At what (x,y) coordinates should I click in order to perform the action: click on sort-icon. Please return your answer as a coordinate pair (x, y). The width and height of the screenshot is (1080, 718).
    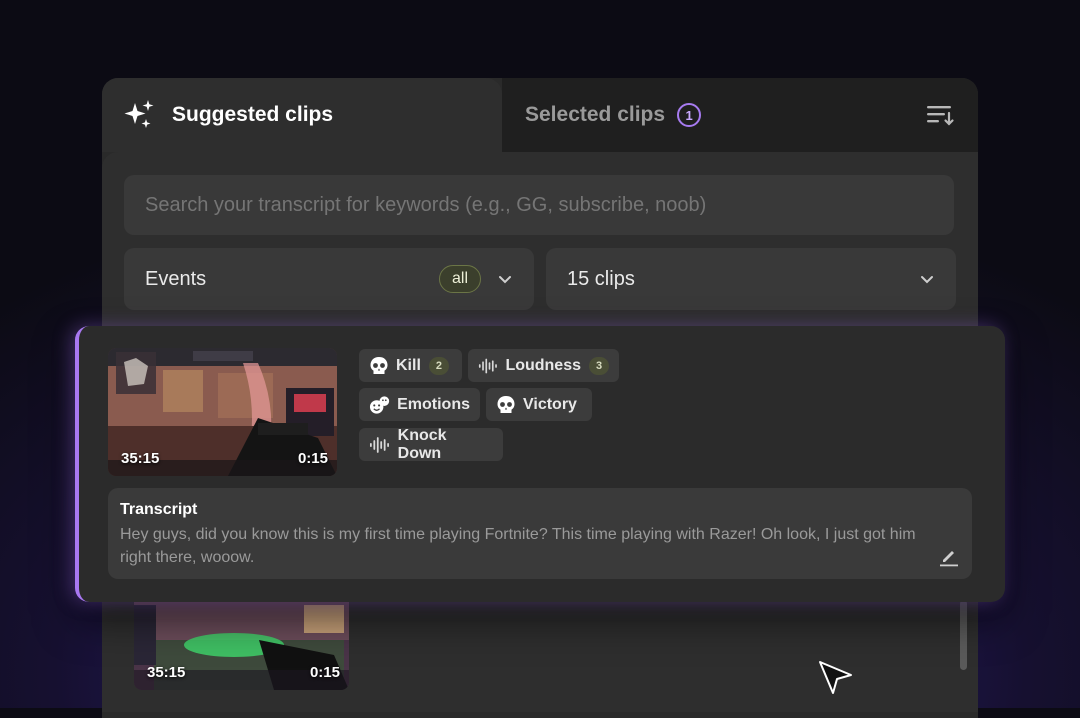
    Looking at the image, I should click on (940, 116).